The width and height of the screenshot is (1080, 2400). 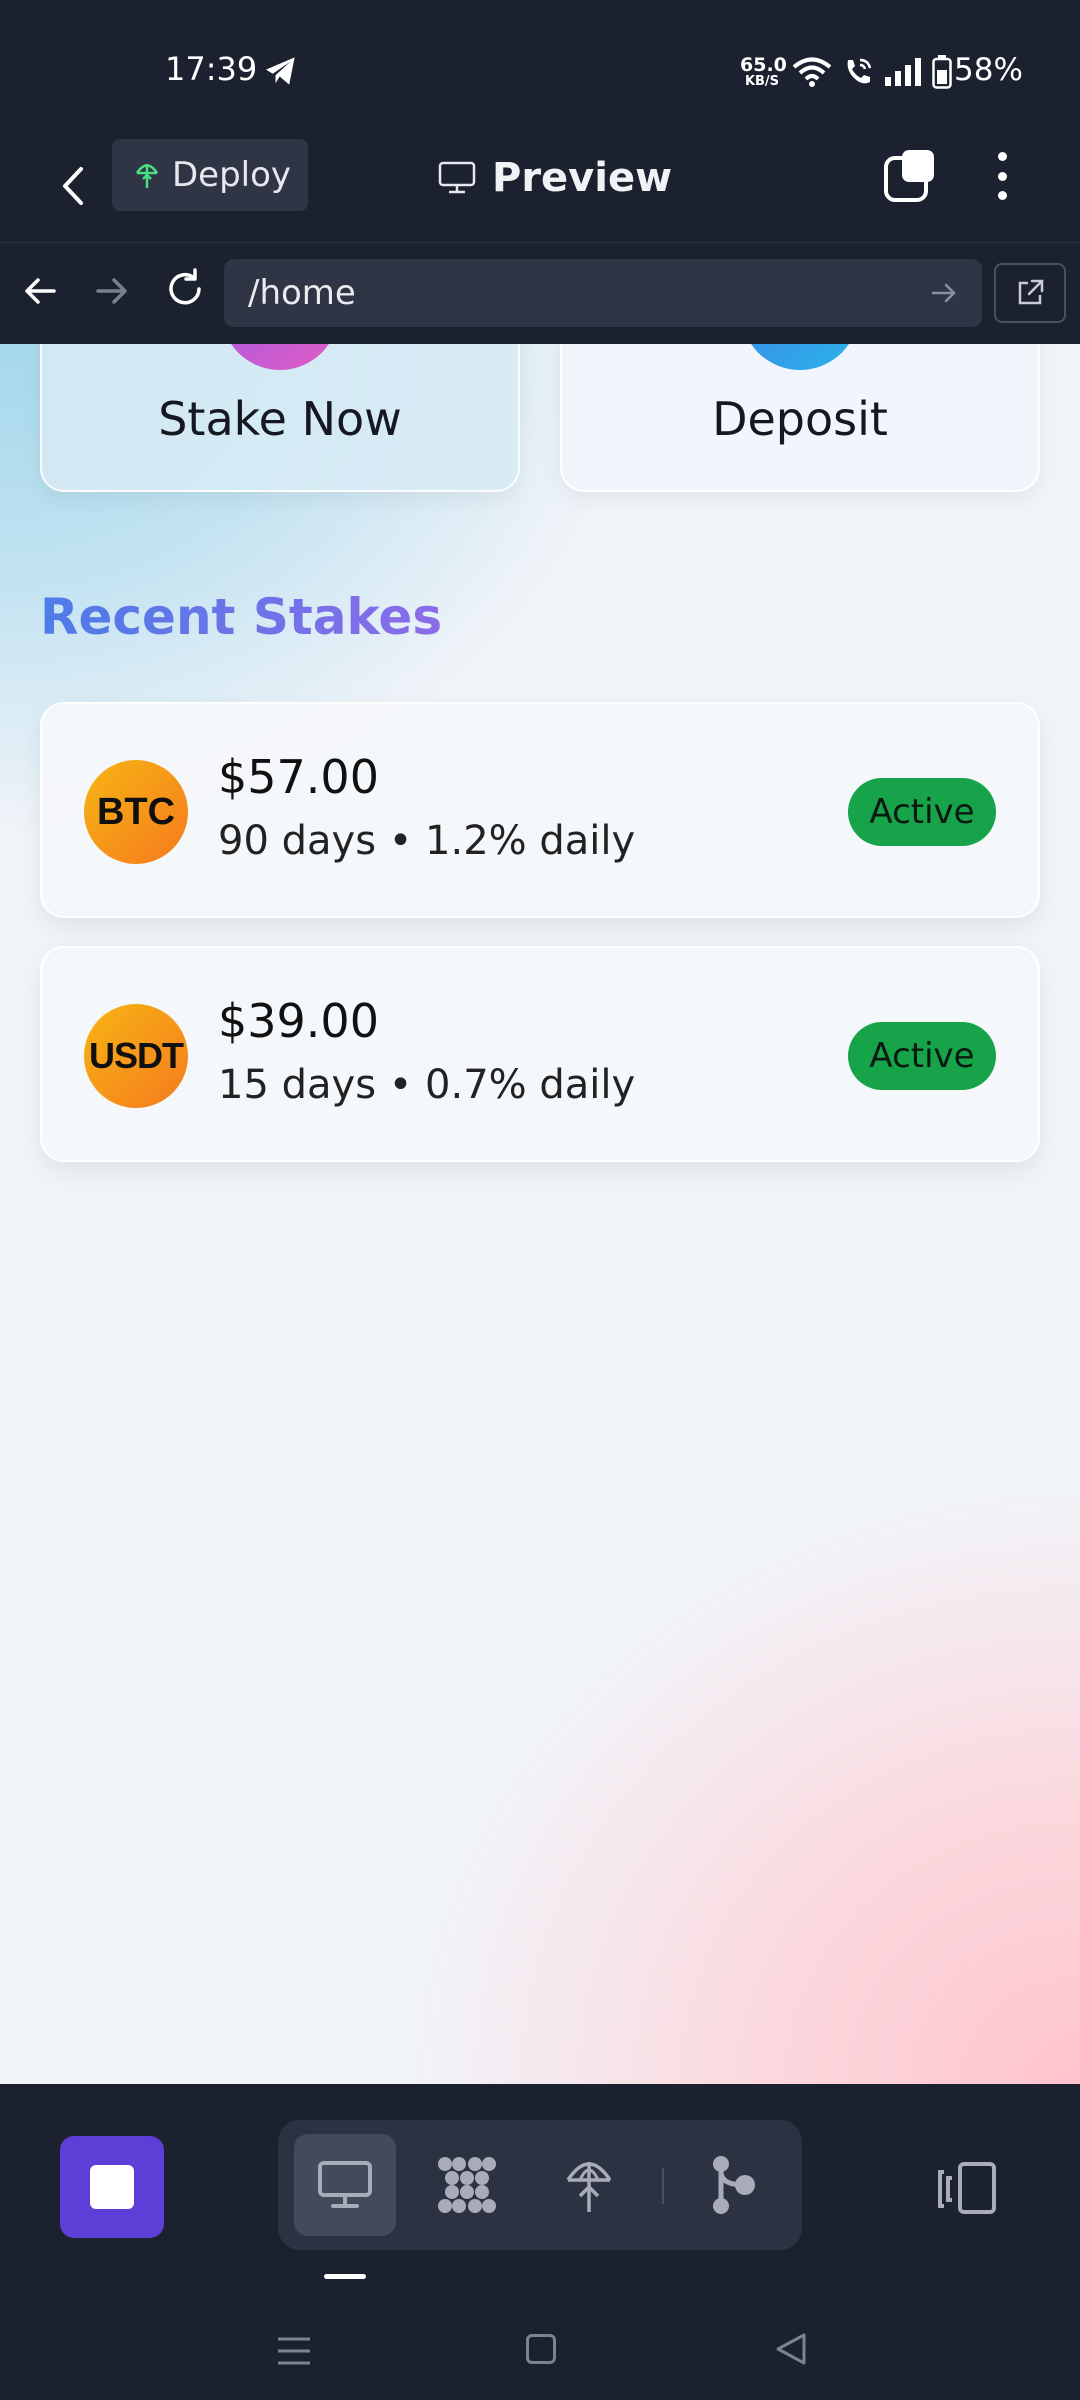 I want to click on deploy-tab, so click(x=589, y=2185).